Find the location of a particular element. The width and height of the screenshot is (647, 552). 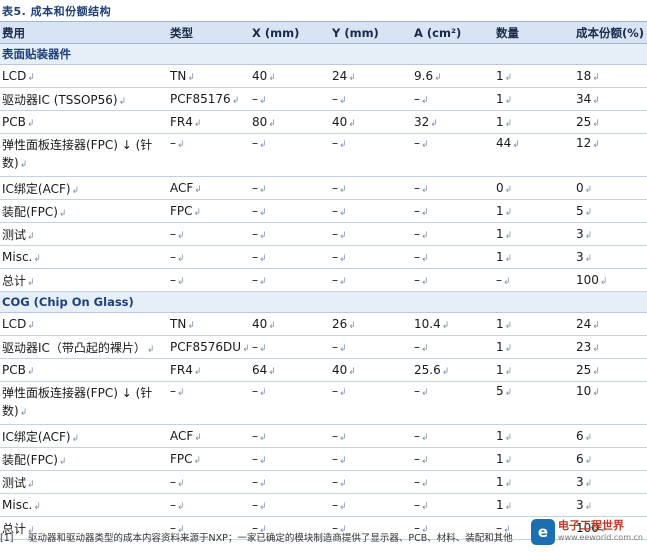

table-row: 测试↲ –↲ –↲ –↲ –↲ 1↲ 3↲ is located at coordinates (323, 234).